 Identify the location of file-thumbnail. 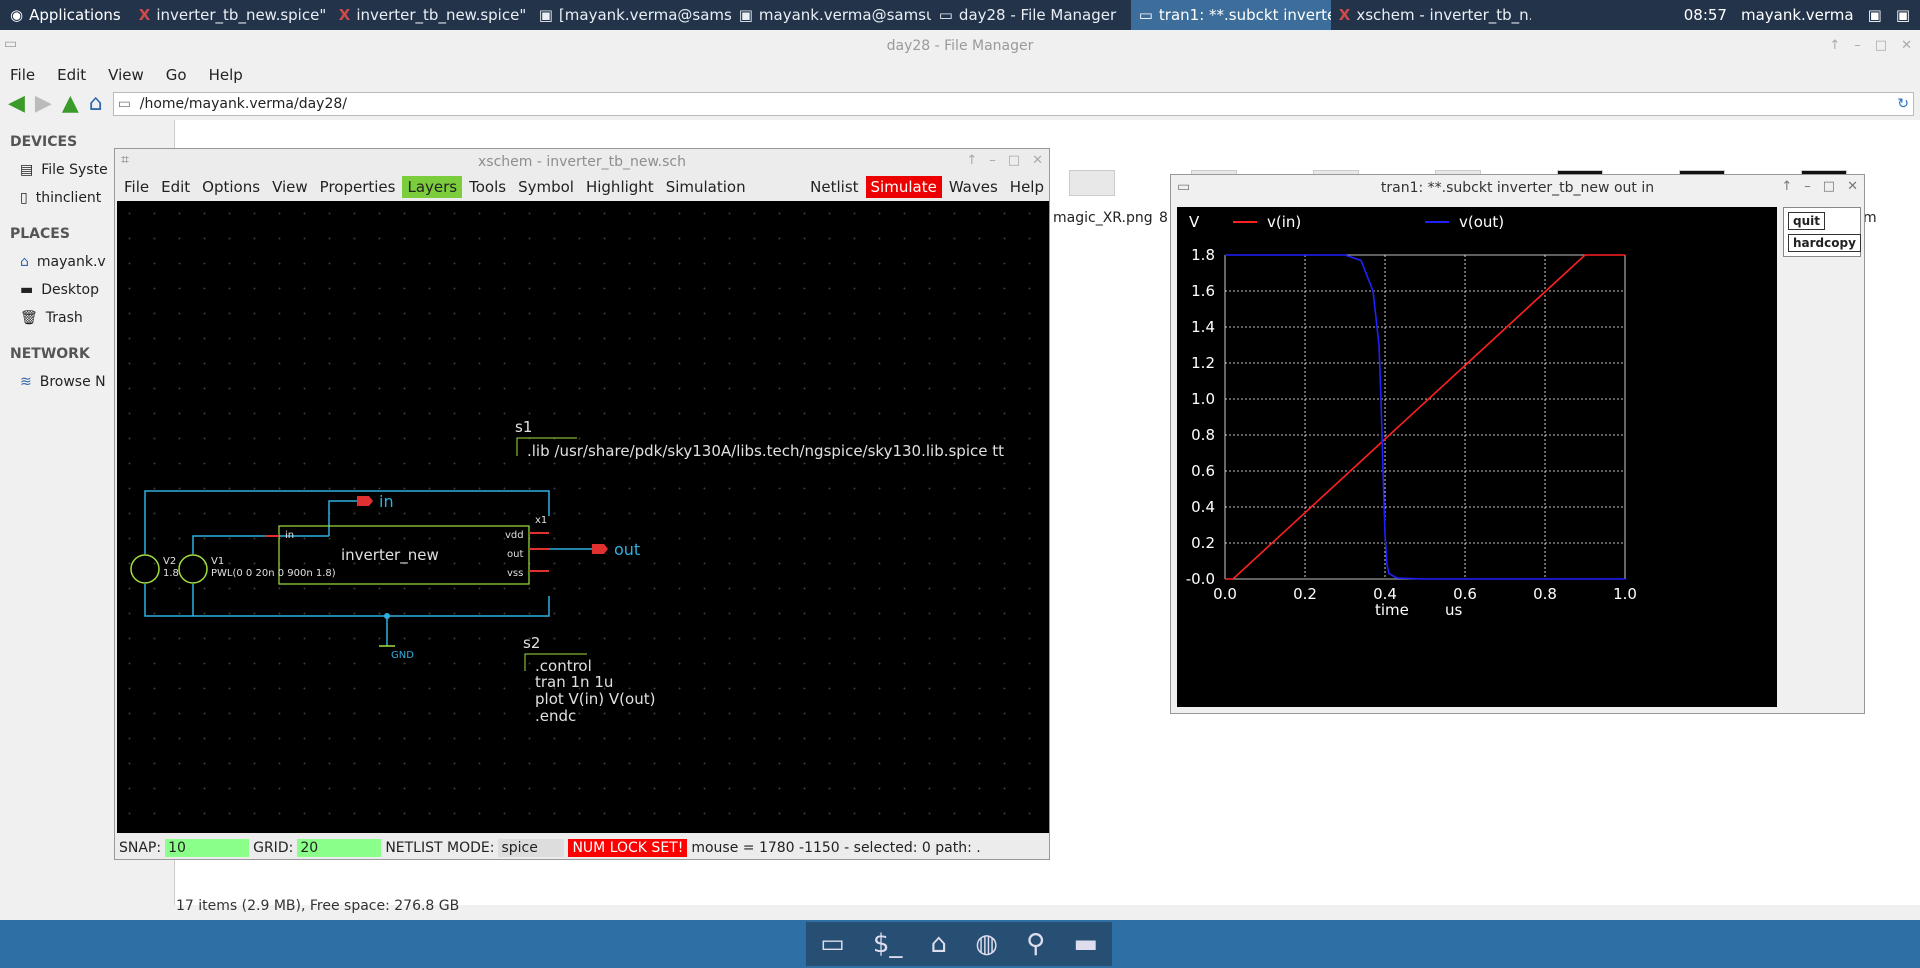
(1092, 183).